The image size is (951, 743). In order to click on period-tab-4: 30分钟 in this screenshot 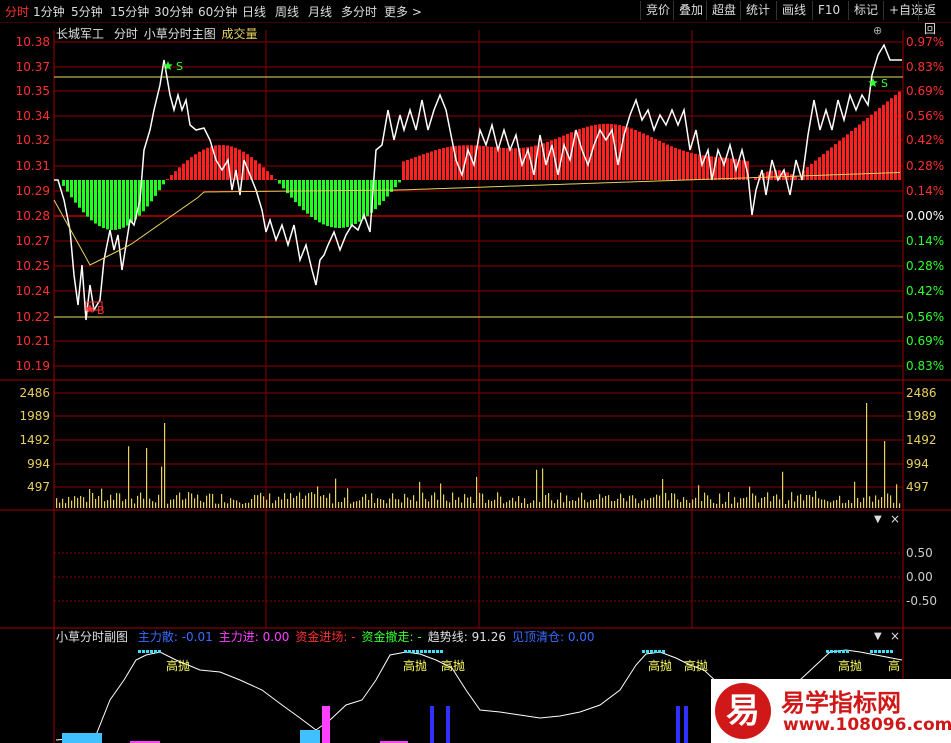, I will do `click(173, 11)`.